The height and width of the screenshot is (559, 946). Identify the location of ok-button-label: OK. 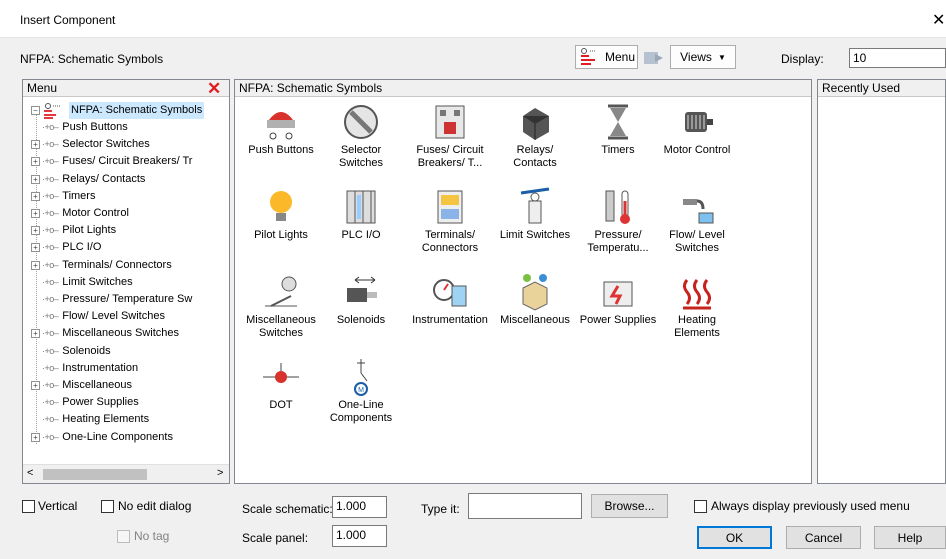
(734, 537).